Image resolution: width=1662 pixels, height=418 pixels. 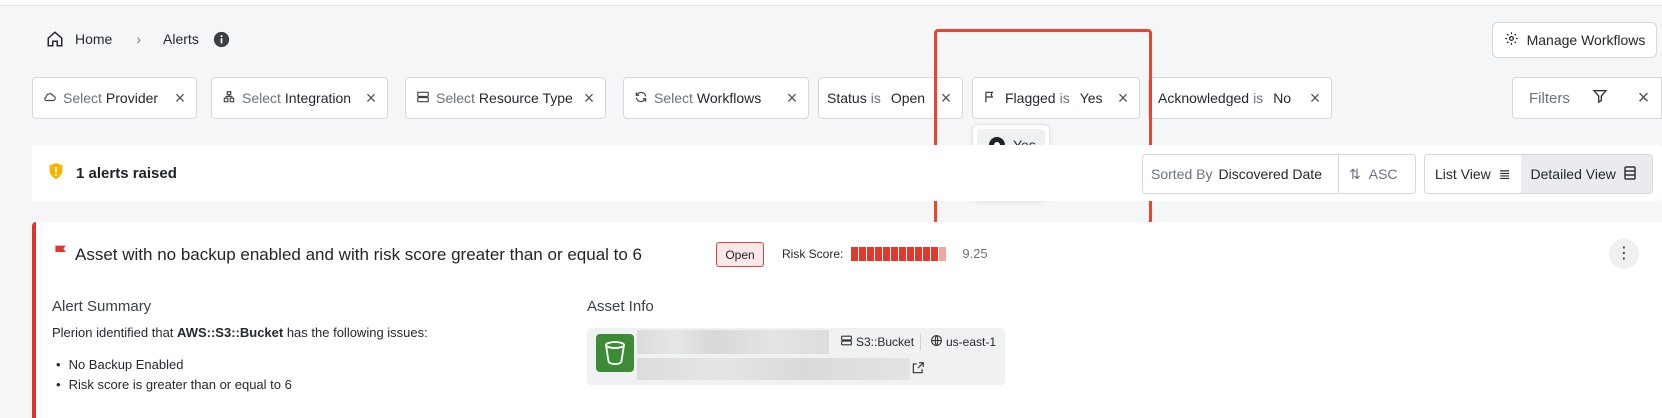 I want to click on clear-filters-button: ×, so click(x=1644, y=98).